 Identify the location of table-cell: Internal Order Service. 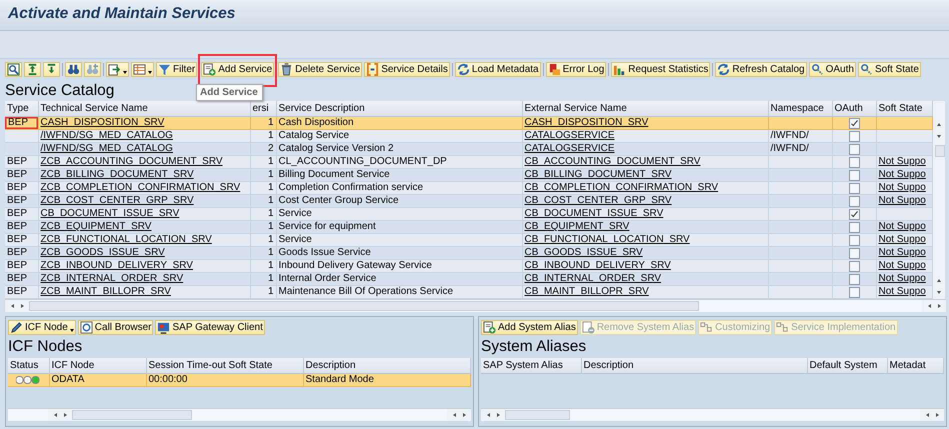
(399, 279).